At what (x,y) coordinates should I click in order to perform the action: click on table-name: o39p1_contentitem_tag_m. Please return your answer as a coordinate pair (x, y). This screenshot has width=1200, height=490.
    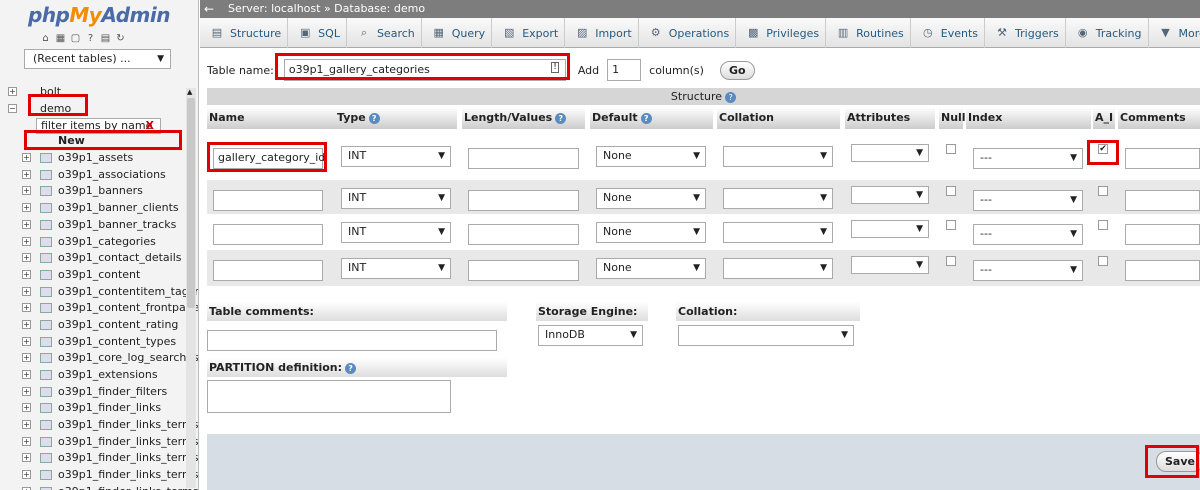
    Looking at the image, I should click on (128, 292).